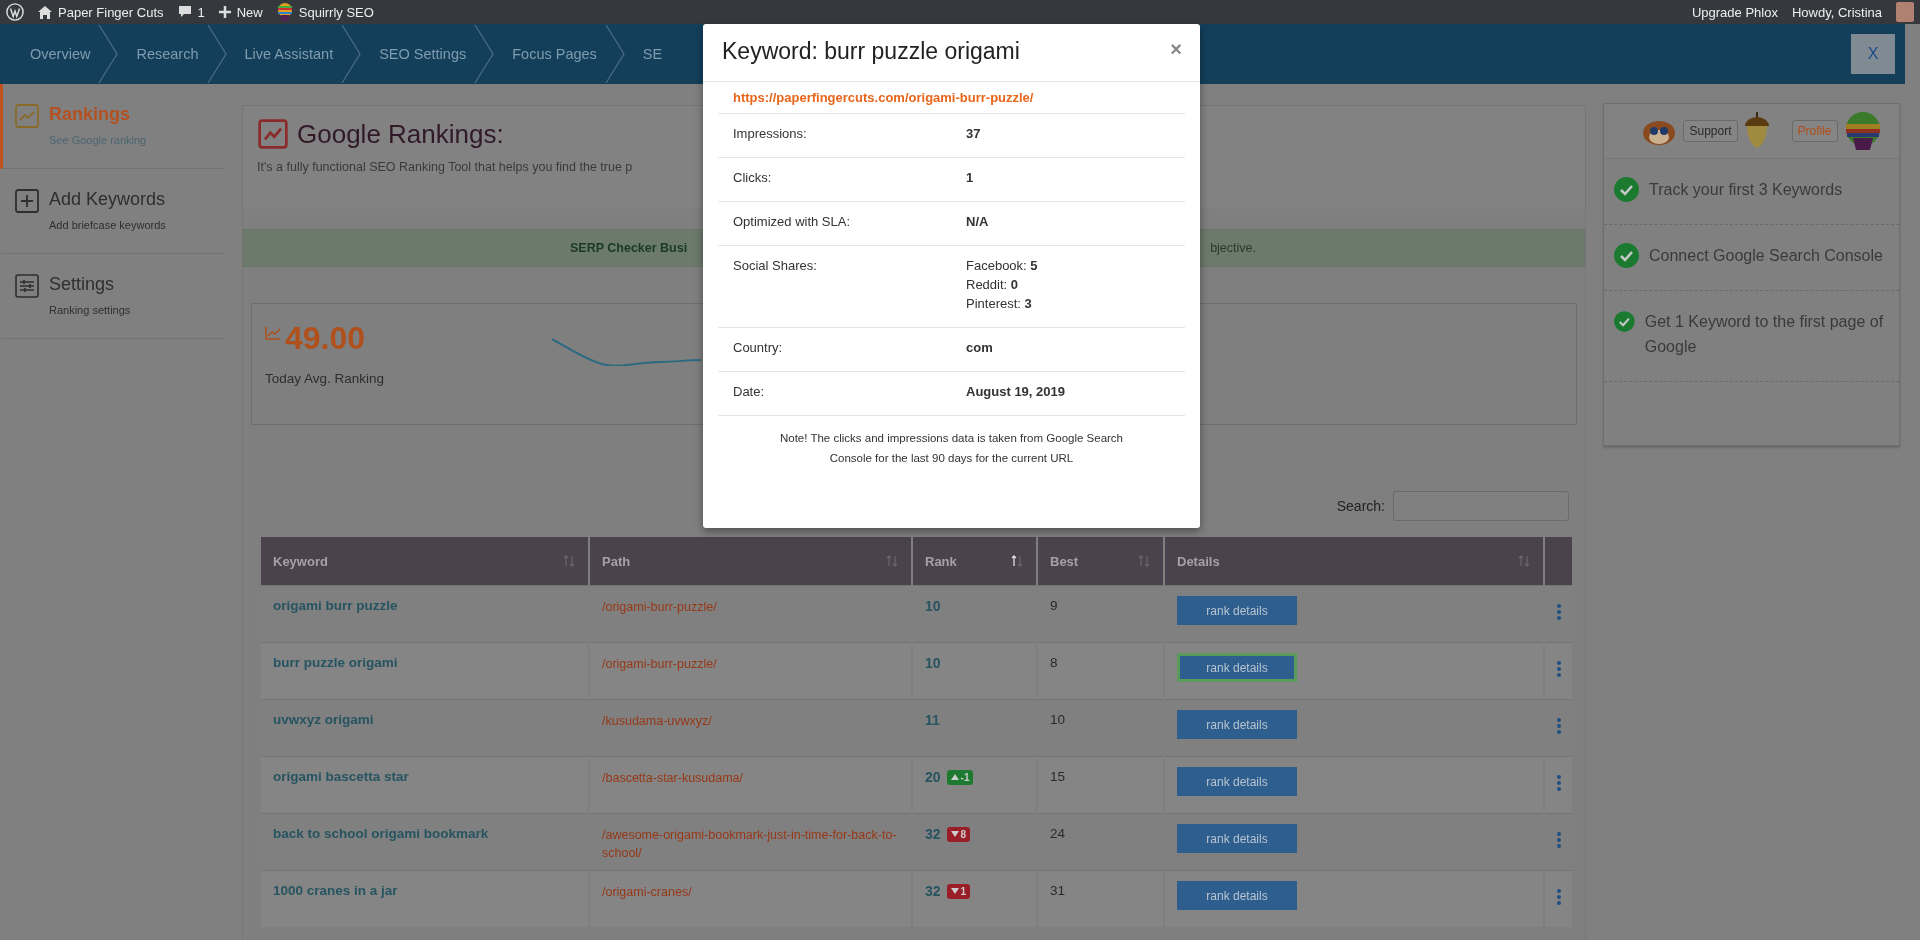 The width and height of the screenshot is (1920, 940). Describe the element at coordinates (775, 266) in the screenshot. I see `field-label: Social Shares:` at that location.